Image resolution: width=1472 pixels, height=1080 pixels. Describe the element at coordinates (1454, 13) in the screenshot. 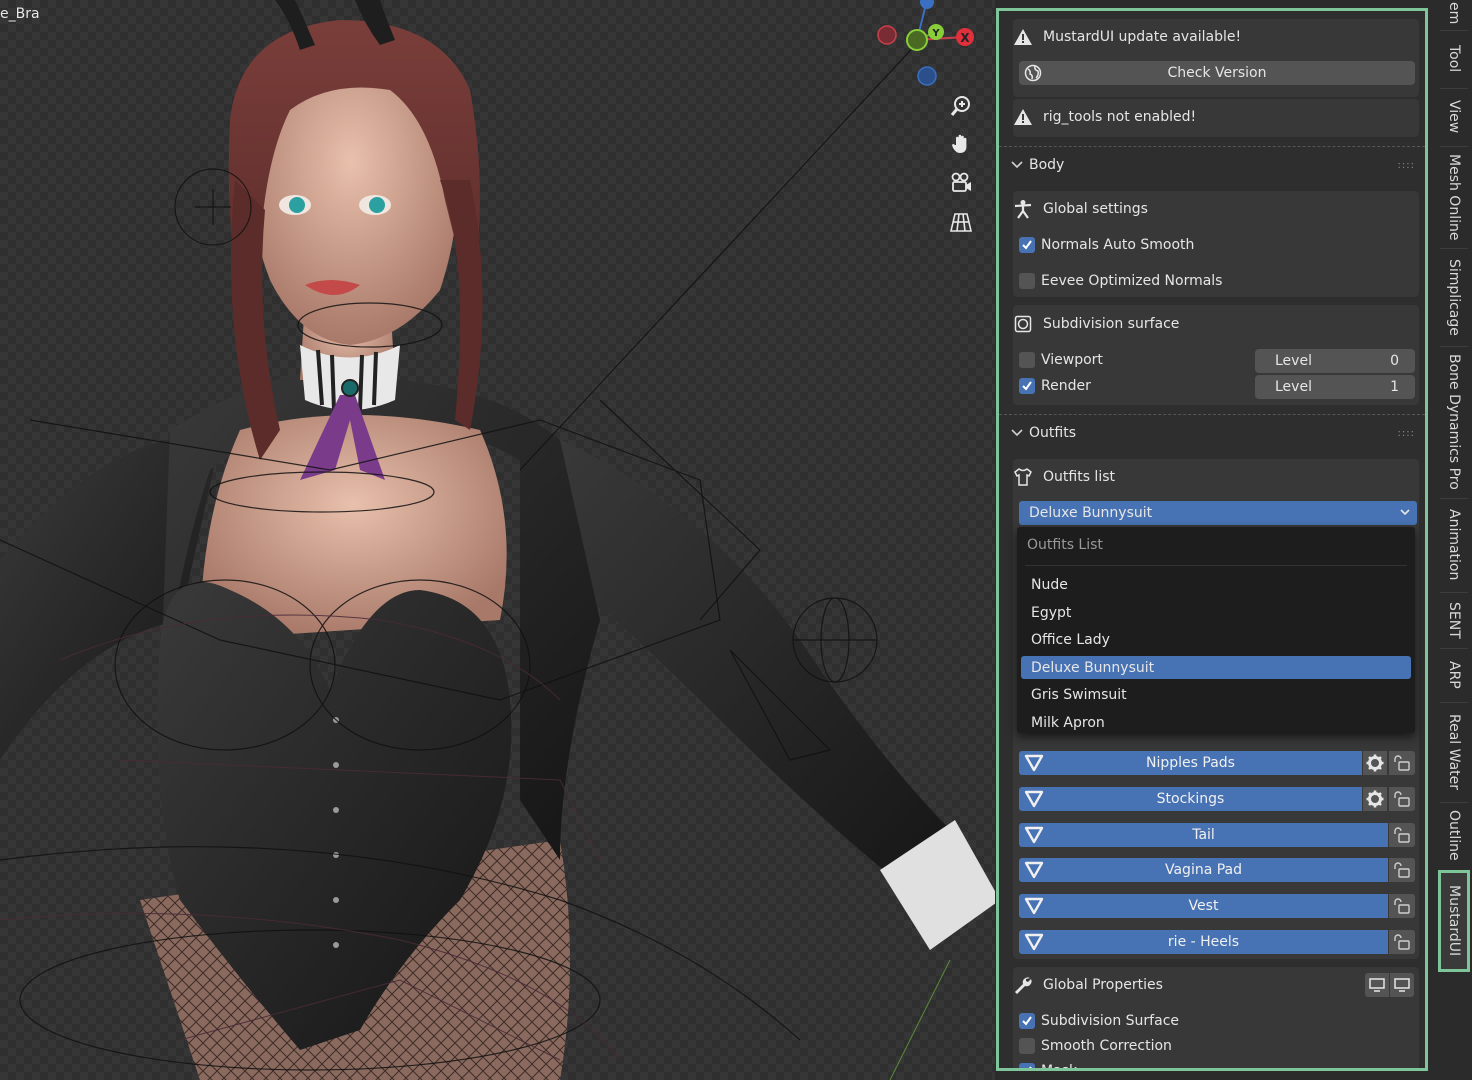

I see `tab-item: em` at that location.